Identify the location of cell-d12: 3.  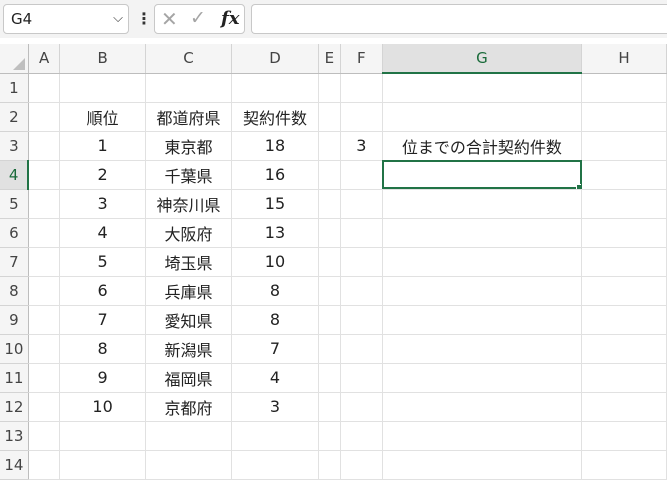
(275, 407).